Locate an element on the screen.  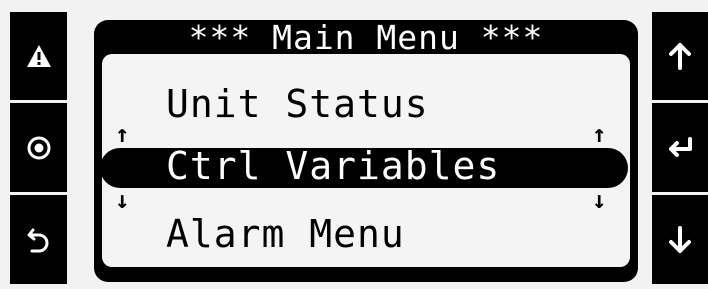
enter-icon is located at coordinates (680, 147).